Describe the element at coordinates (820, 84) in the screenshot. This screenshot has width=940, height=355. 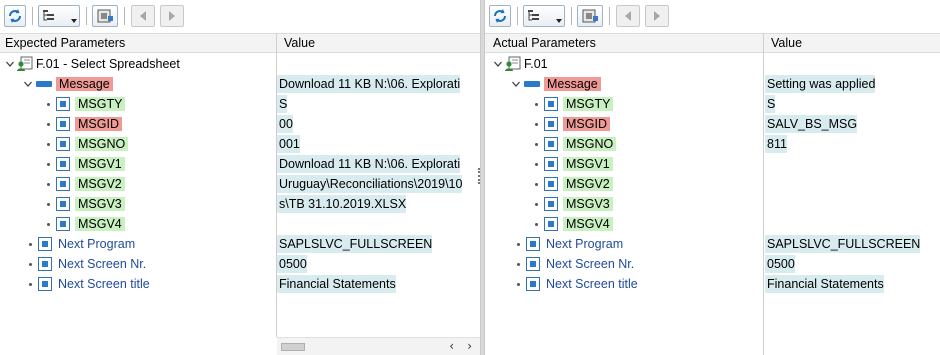
I see `param-value: Setting was applied` at that location.